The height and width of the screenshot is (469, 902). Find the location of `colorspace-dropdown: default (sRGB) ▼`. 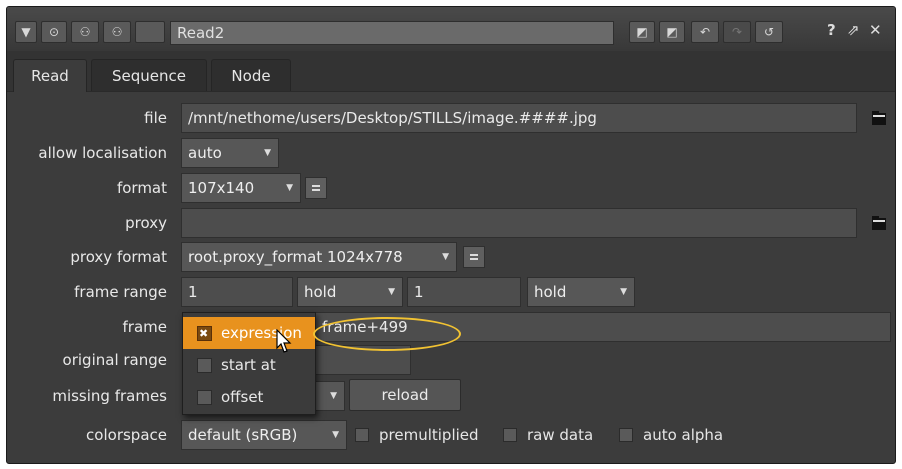

colorspace-dropdown: default (sRGB) ▼ is located at coordinates (264, 435).